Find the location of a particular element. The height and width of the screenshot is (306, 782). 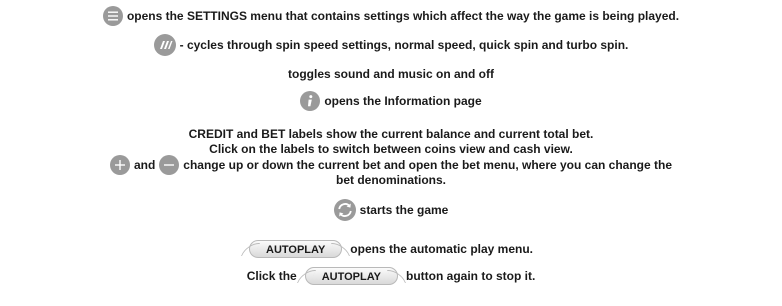

info-line: opens the Information page is located at coordinates (391, 101).